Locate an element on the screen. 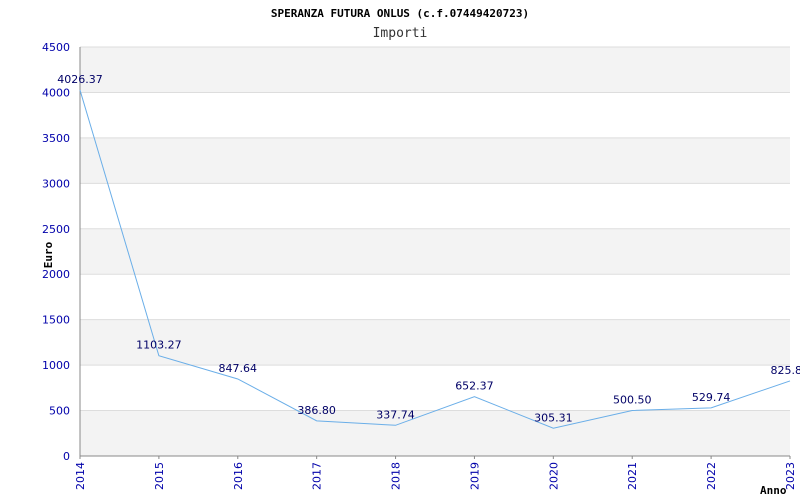  chart-title: SPERANZA FUTURA ONLUS (c.f.07449420723) is located at coordinates (400, 13).